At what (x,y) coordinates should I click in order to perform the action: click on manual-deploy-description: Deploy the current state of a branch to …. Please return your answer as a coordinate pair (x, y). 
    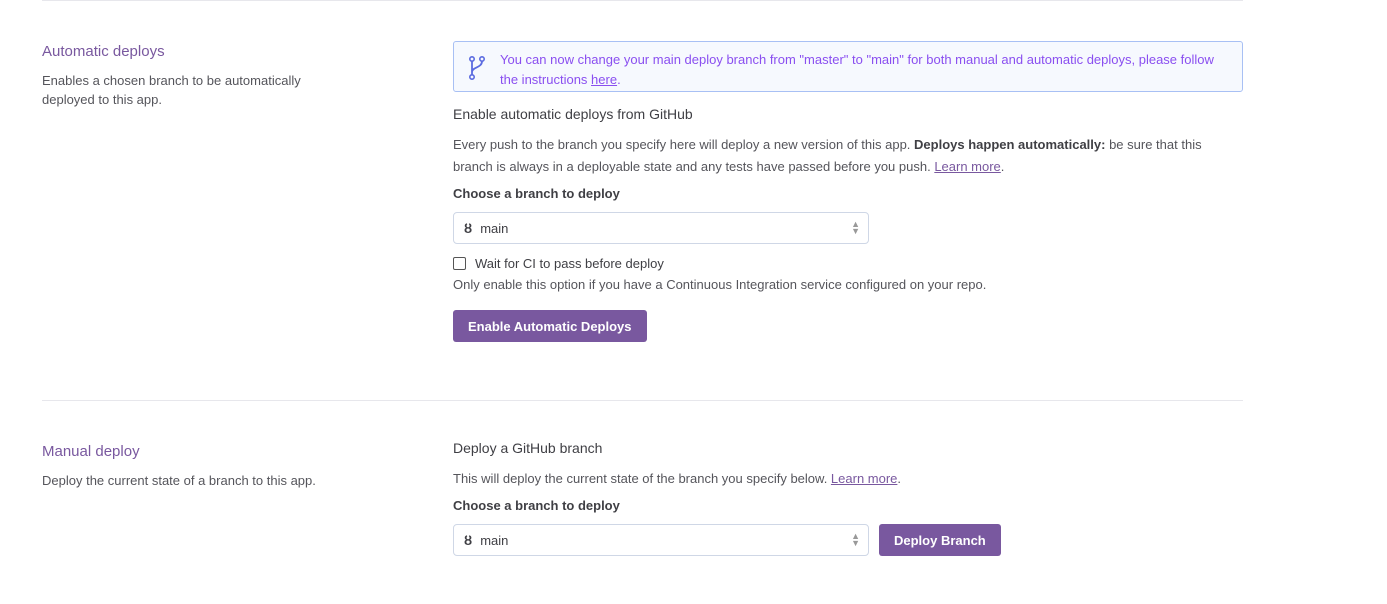
    Looking at the image, I should click on (179, 480).